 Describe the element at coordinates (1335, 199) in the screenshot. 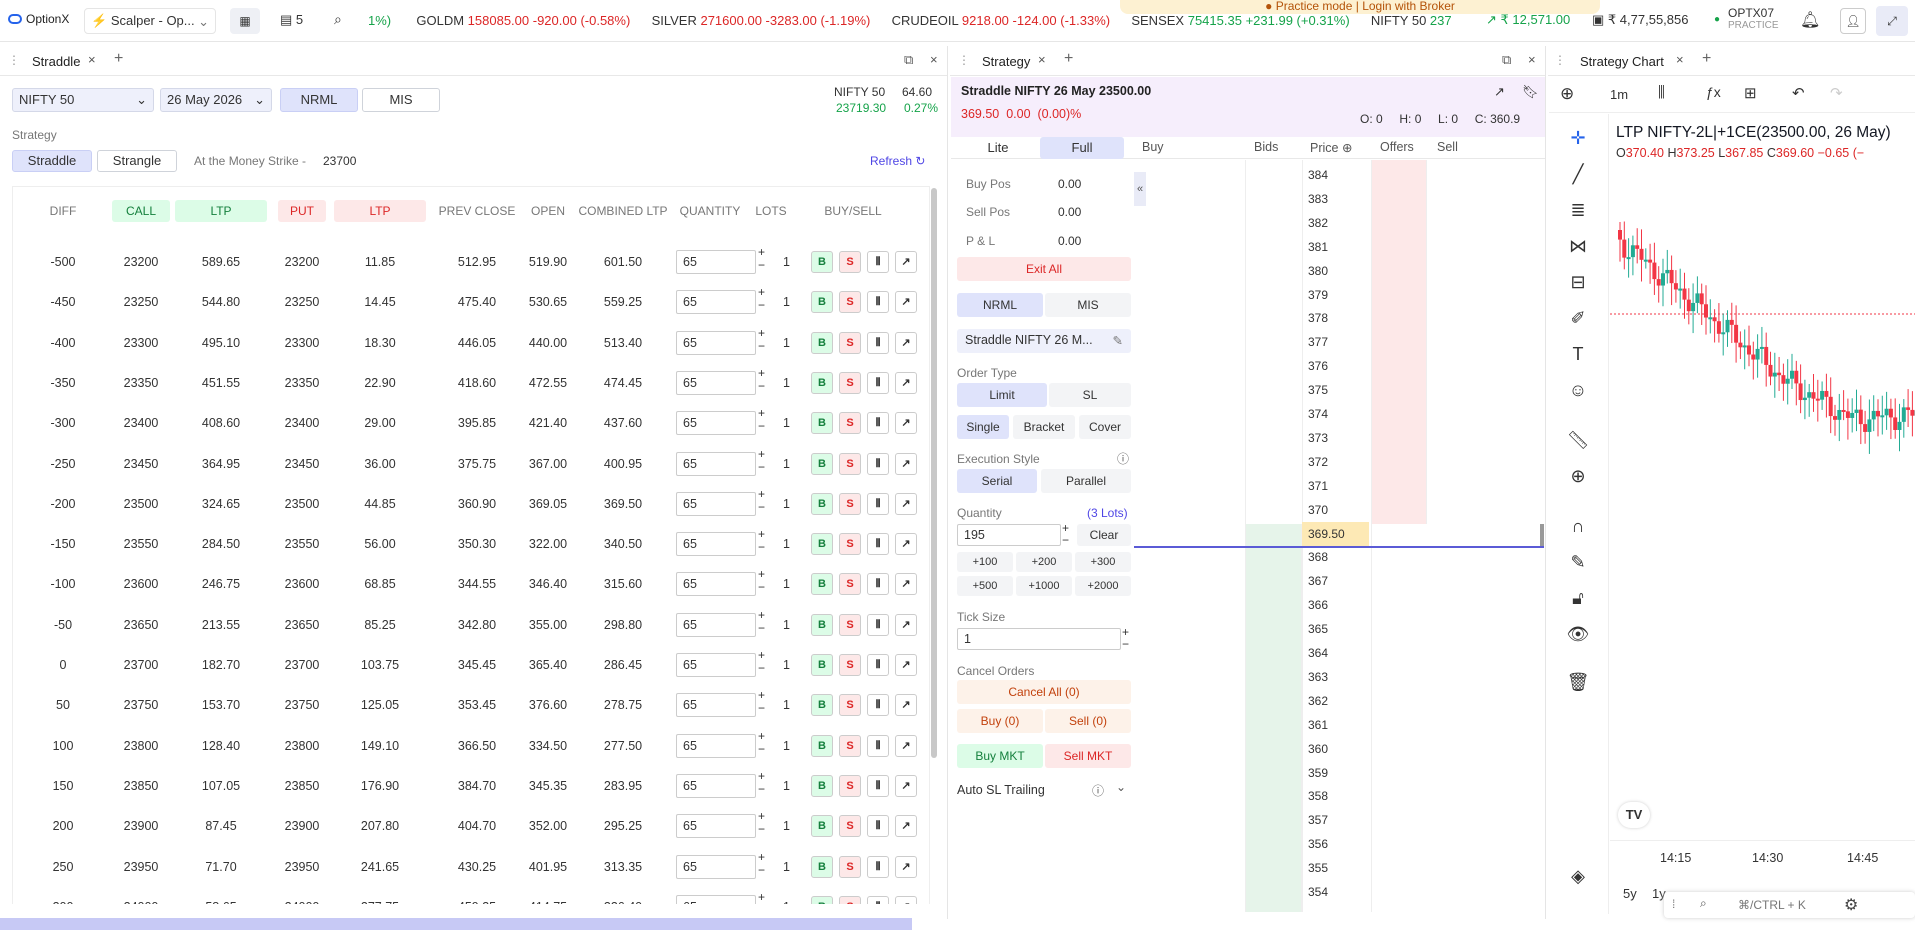

I see `ladder-price: 383` at that location.